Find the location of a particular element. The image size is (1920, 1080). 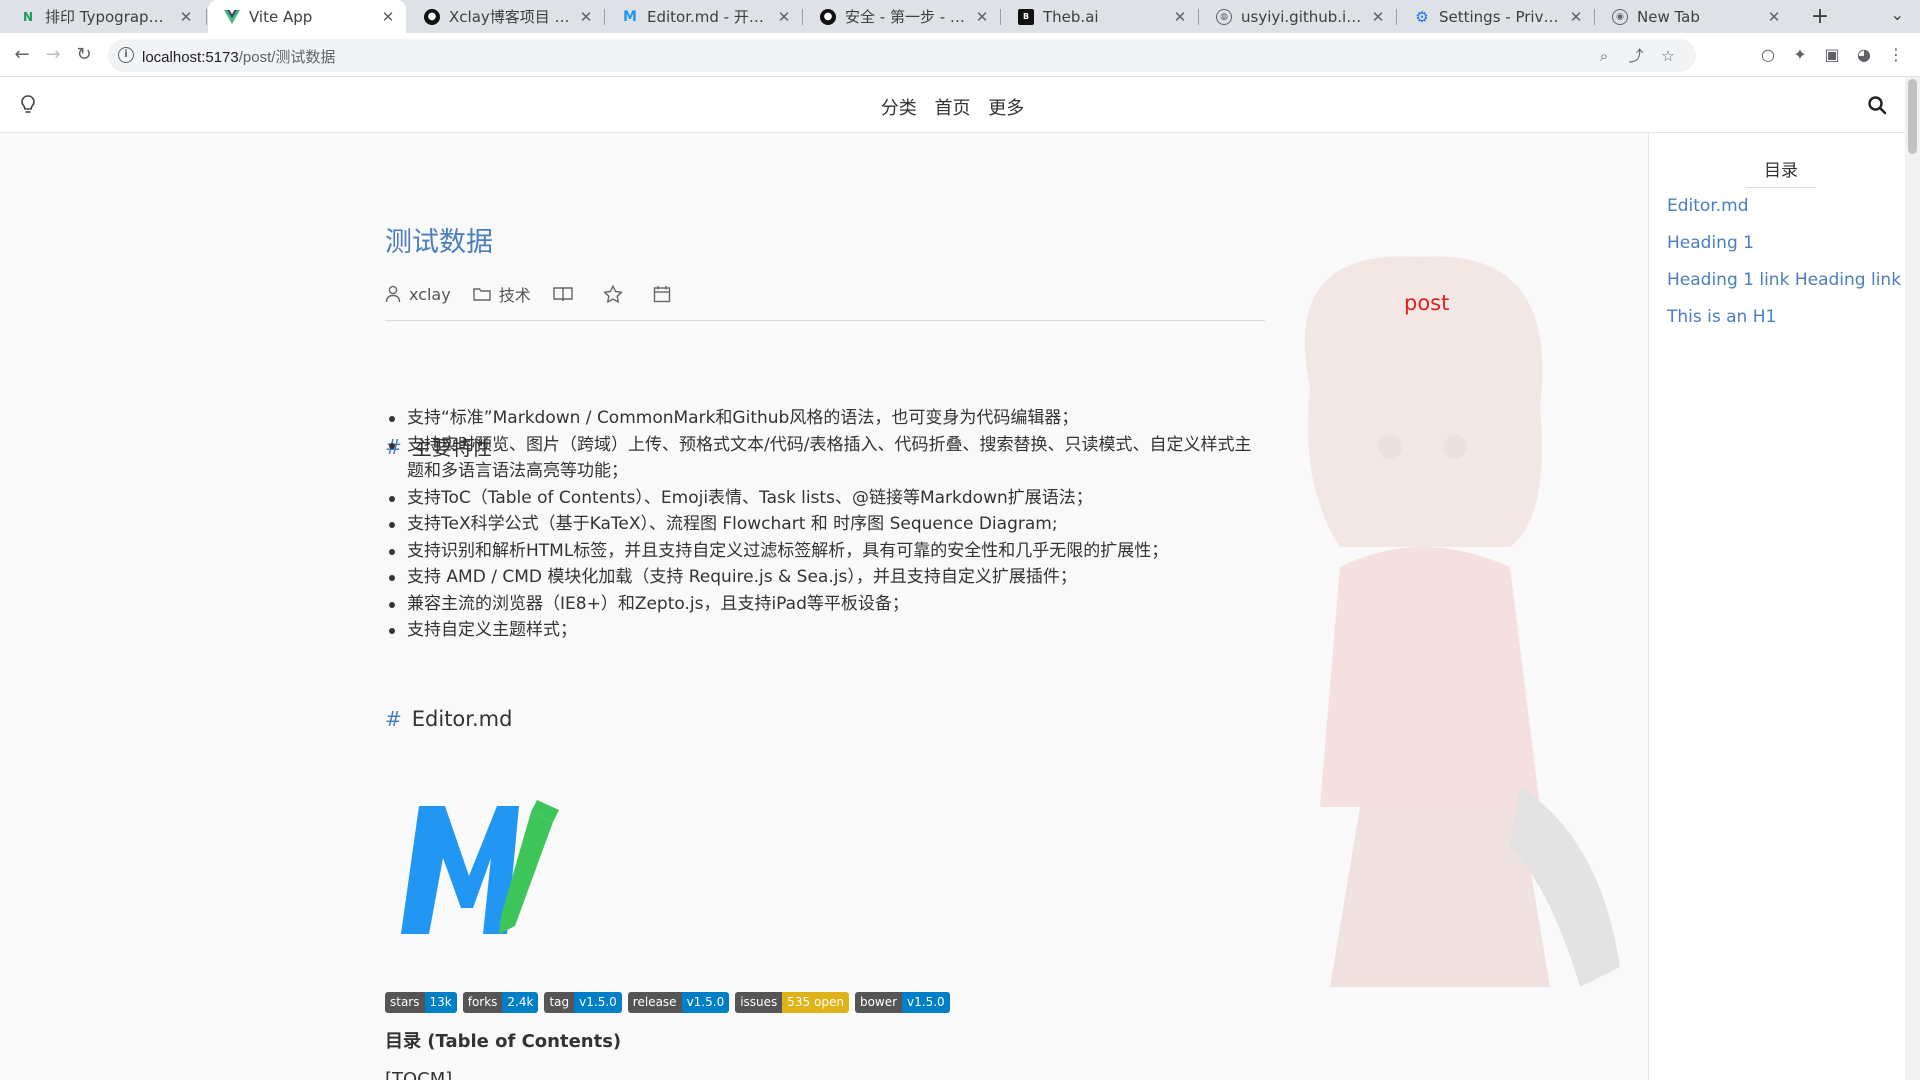

heading-anchor-icon: # is located at coordinates (393, 719).